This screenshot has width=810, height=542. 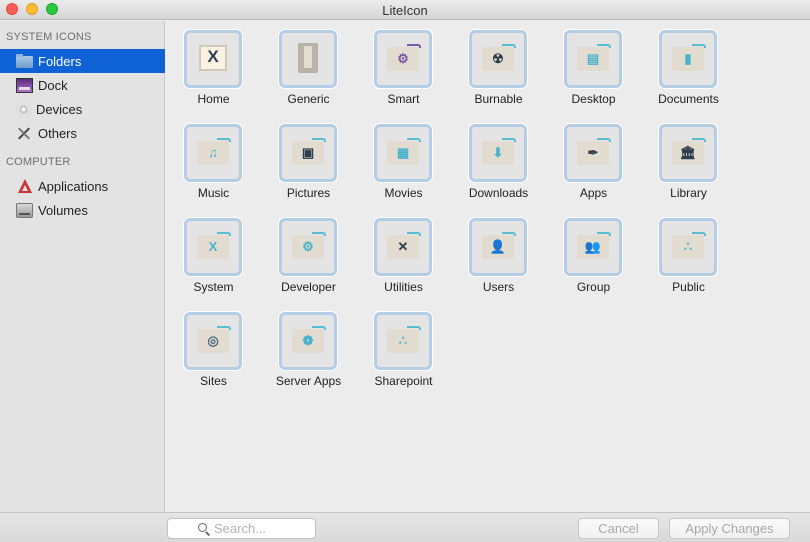 I want to click on title-bar: LiteIcon, so click(x=405, y=10).